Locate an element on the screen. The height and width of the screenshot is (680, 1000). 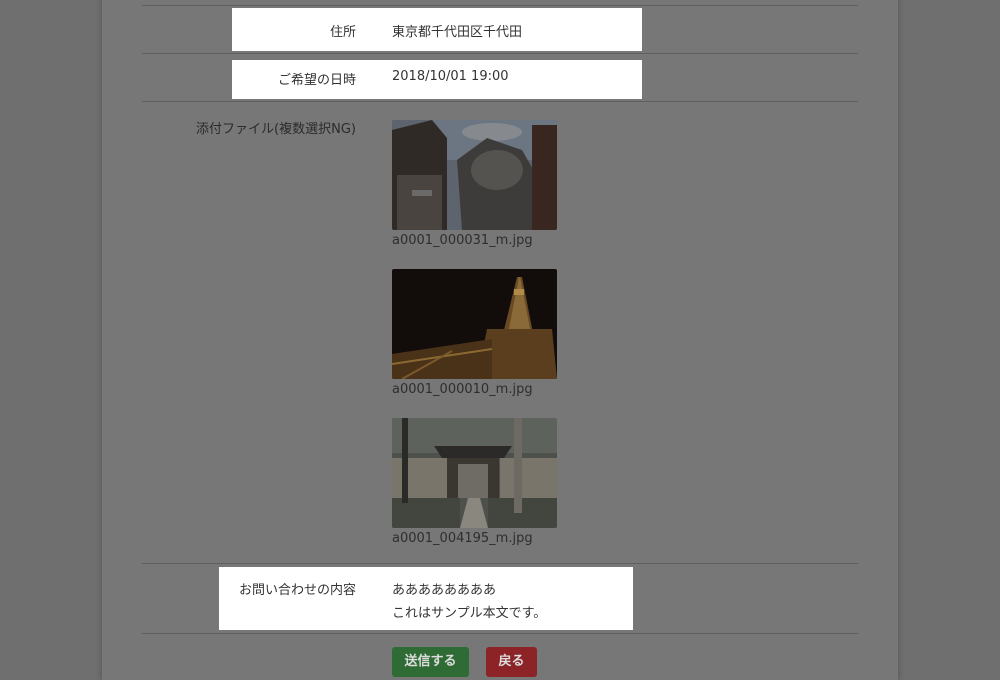
back-button: 戻る is located at coordinates (511, 662).